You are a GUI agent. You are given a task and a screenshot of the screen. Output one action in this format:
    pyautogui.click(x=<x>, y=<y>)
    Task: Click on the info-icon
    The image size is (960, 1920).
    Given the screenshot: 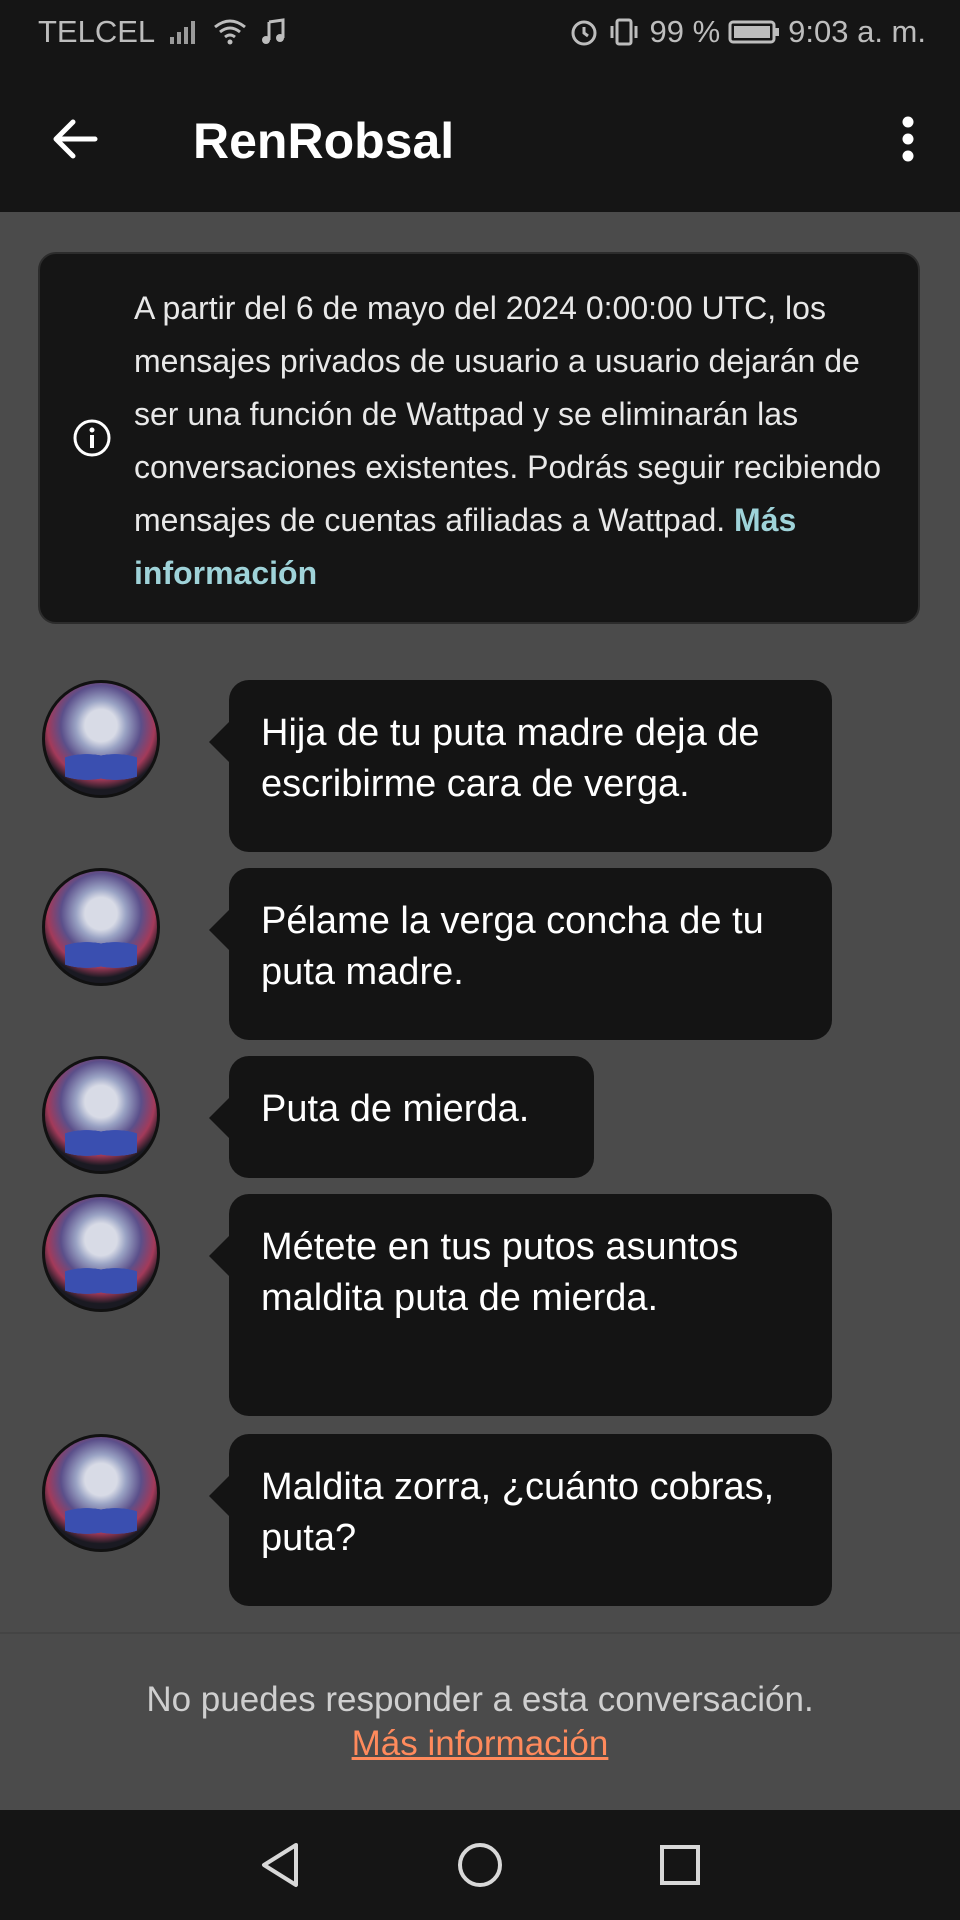 What is the action you would take?
    pyautogui.click(x=92, y=438)
    